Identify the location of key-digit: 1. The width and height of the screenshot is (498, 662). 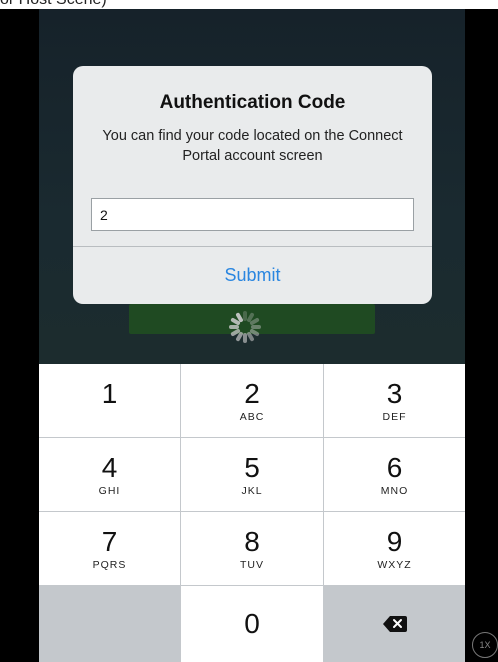
(109, 393).